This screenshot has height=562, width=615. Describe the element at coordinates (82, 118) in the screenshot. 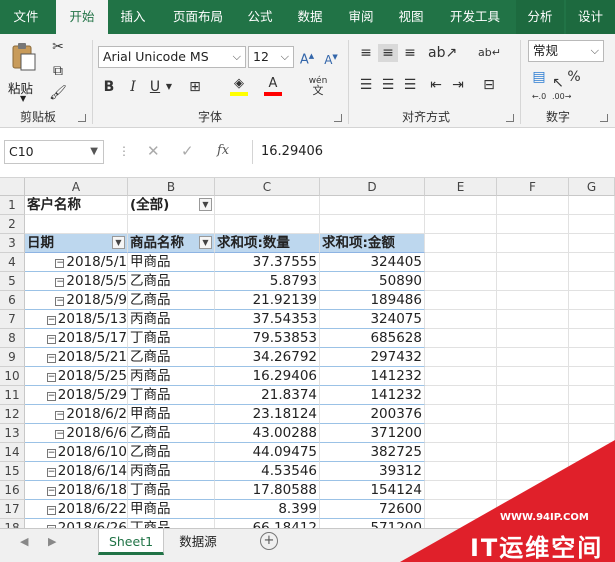

I see `clipboard-launcher-icon` at that location.